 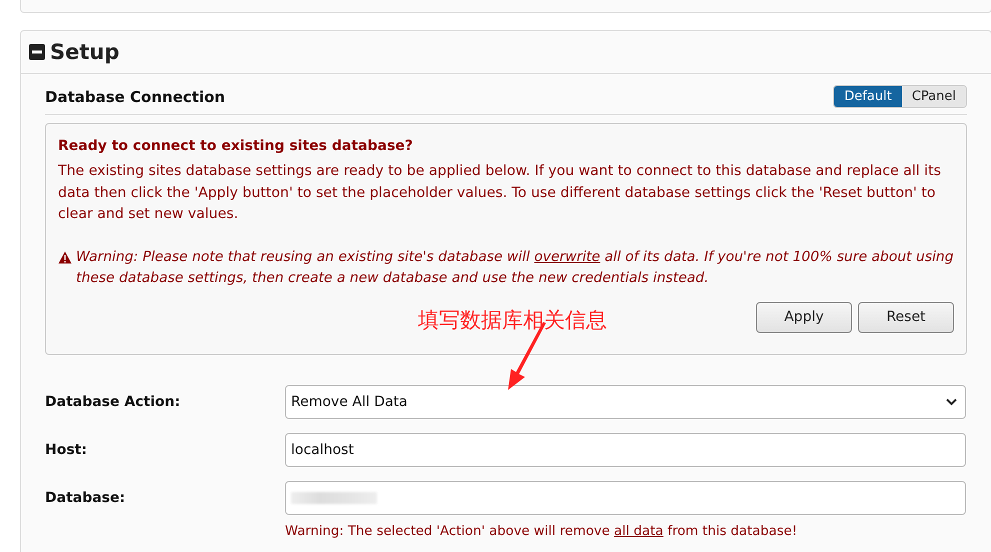 What do you see at coordinates (37, 52) in the screenshot?
I see `collapse-icon` at bounding box center [37, 52].